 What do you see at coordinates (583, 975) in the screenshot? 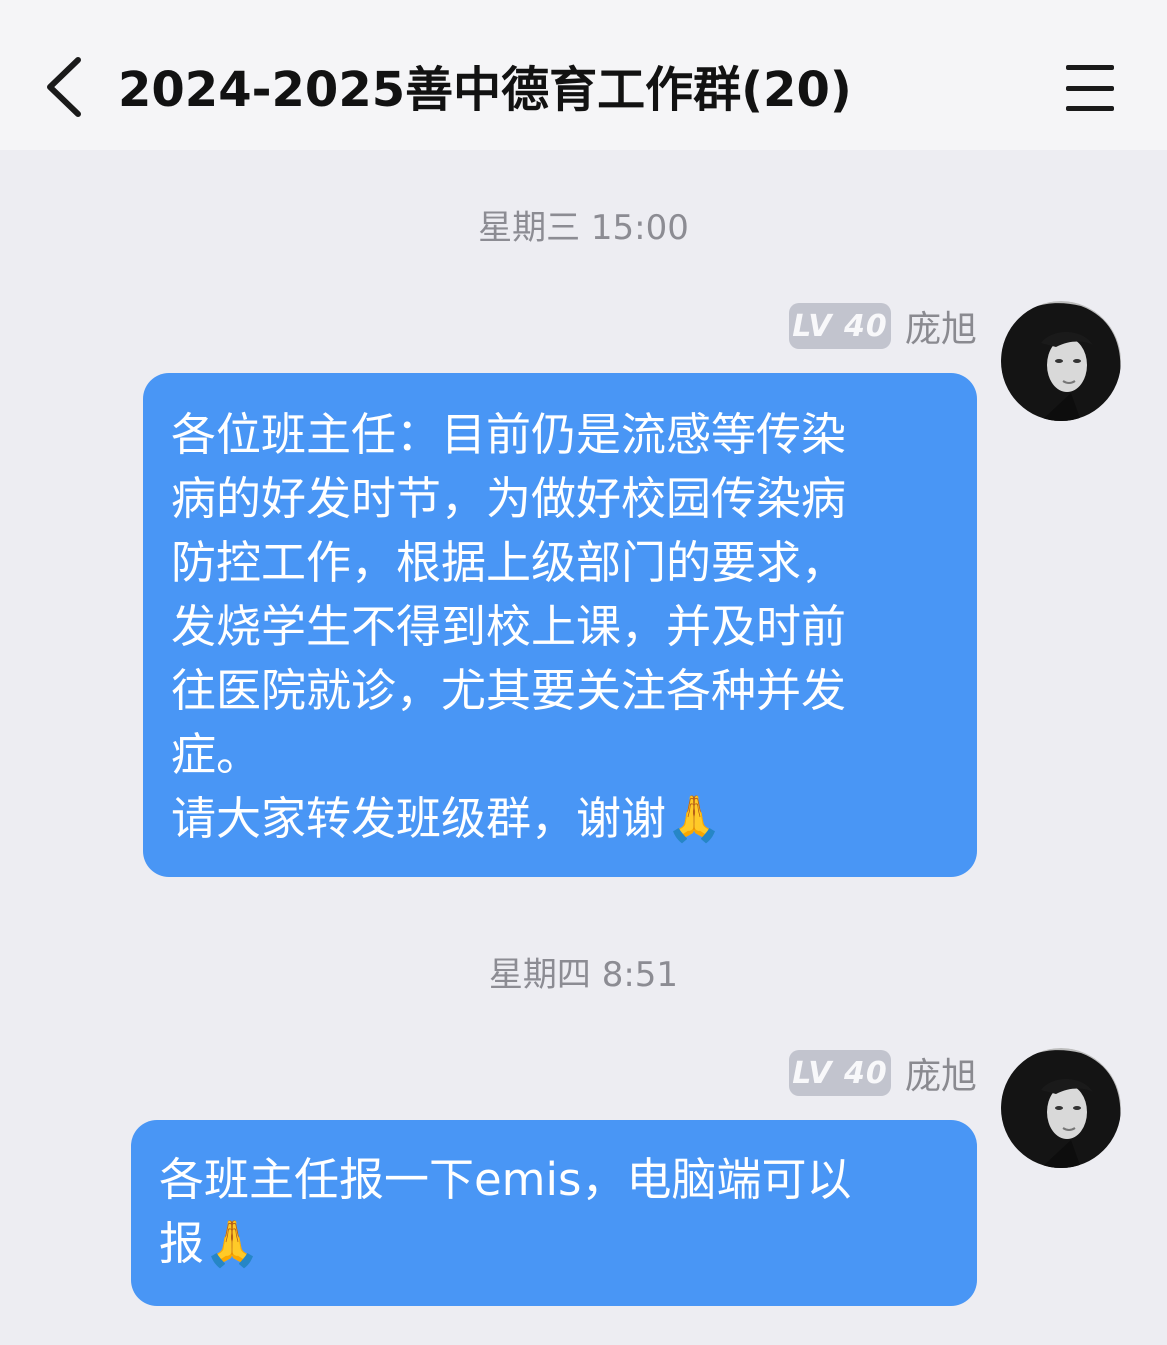
I see `message-timestamp: 星期四 8:51` at bounding box center [583, 975].